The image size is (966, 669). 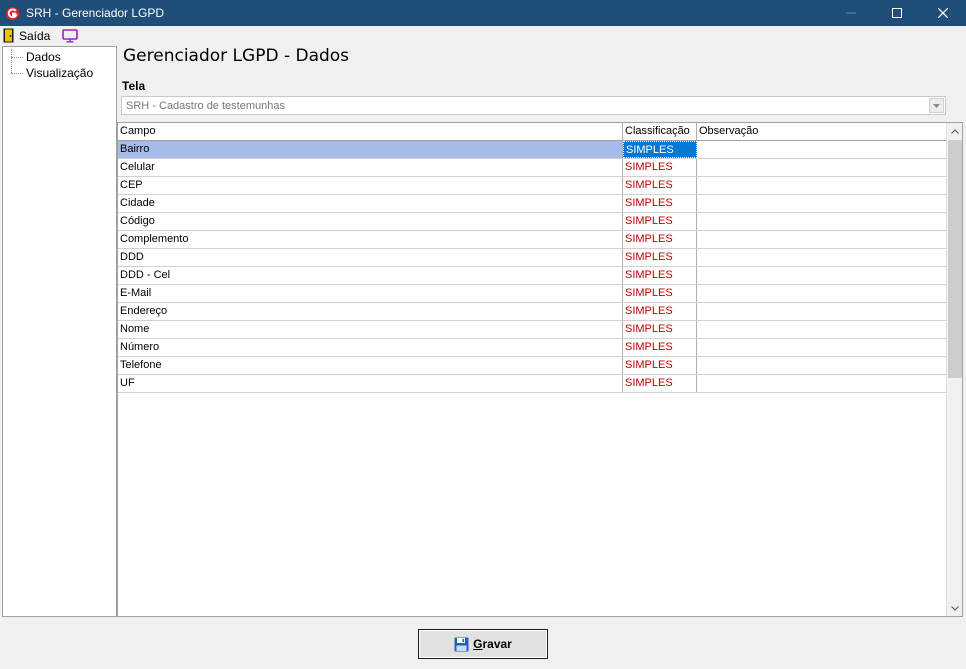 I want to click on screen-select-dropdown-button, so click(x=936, y=105).